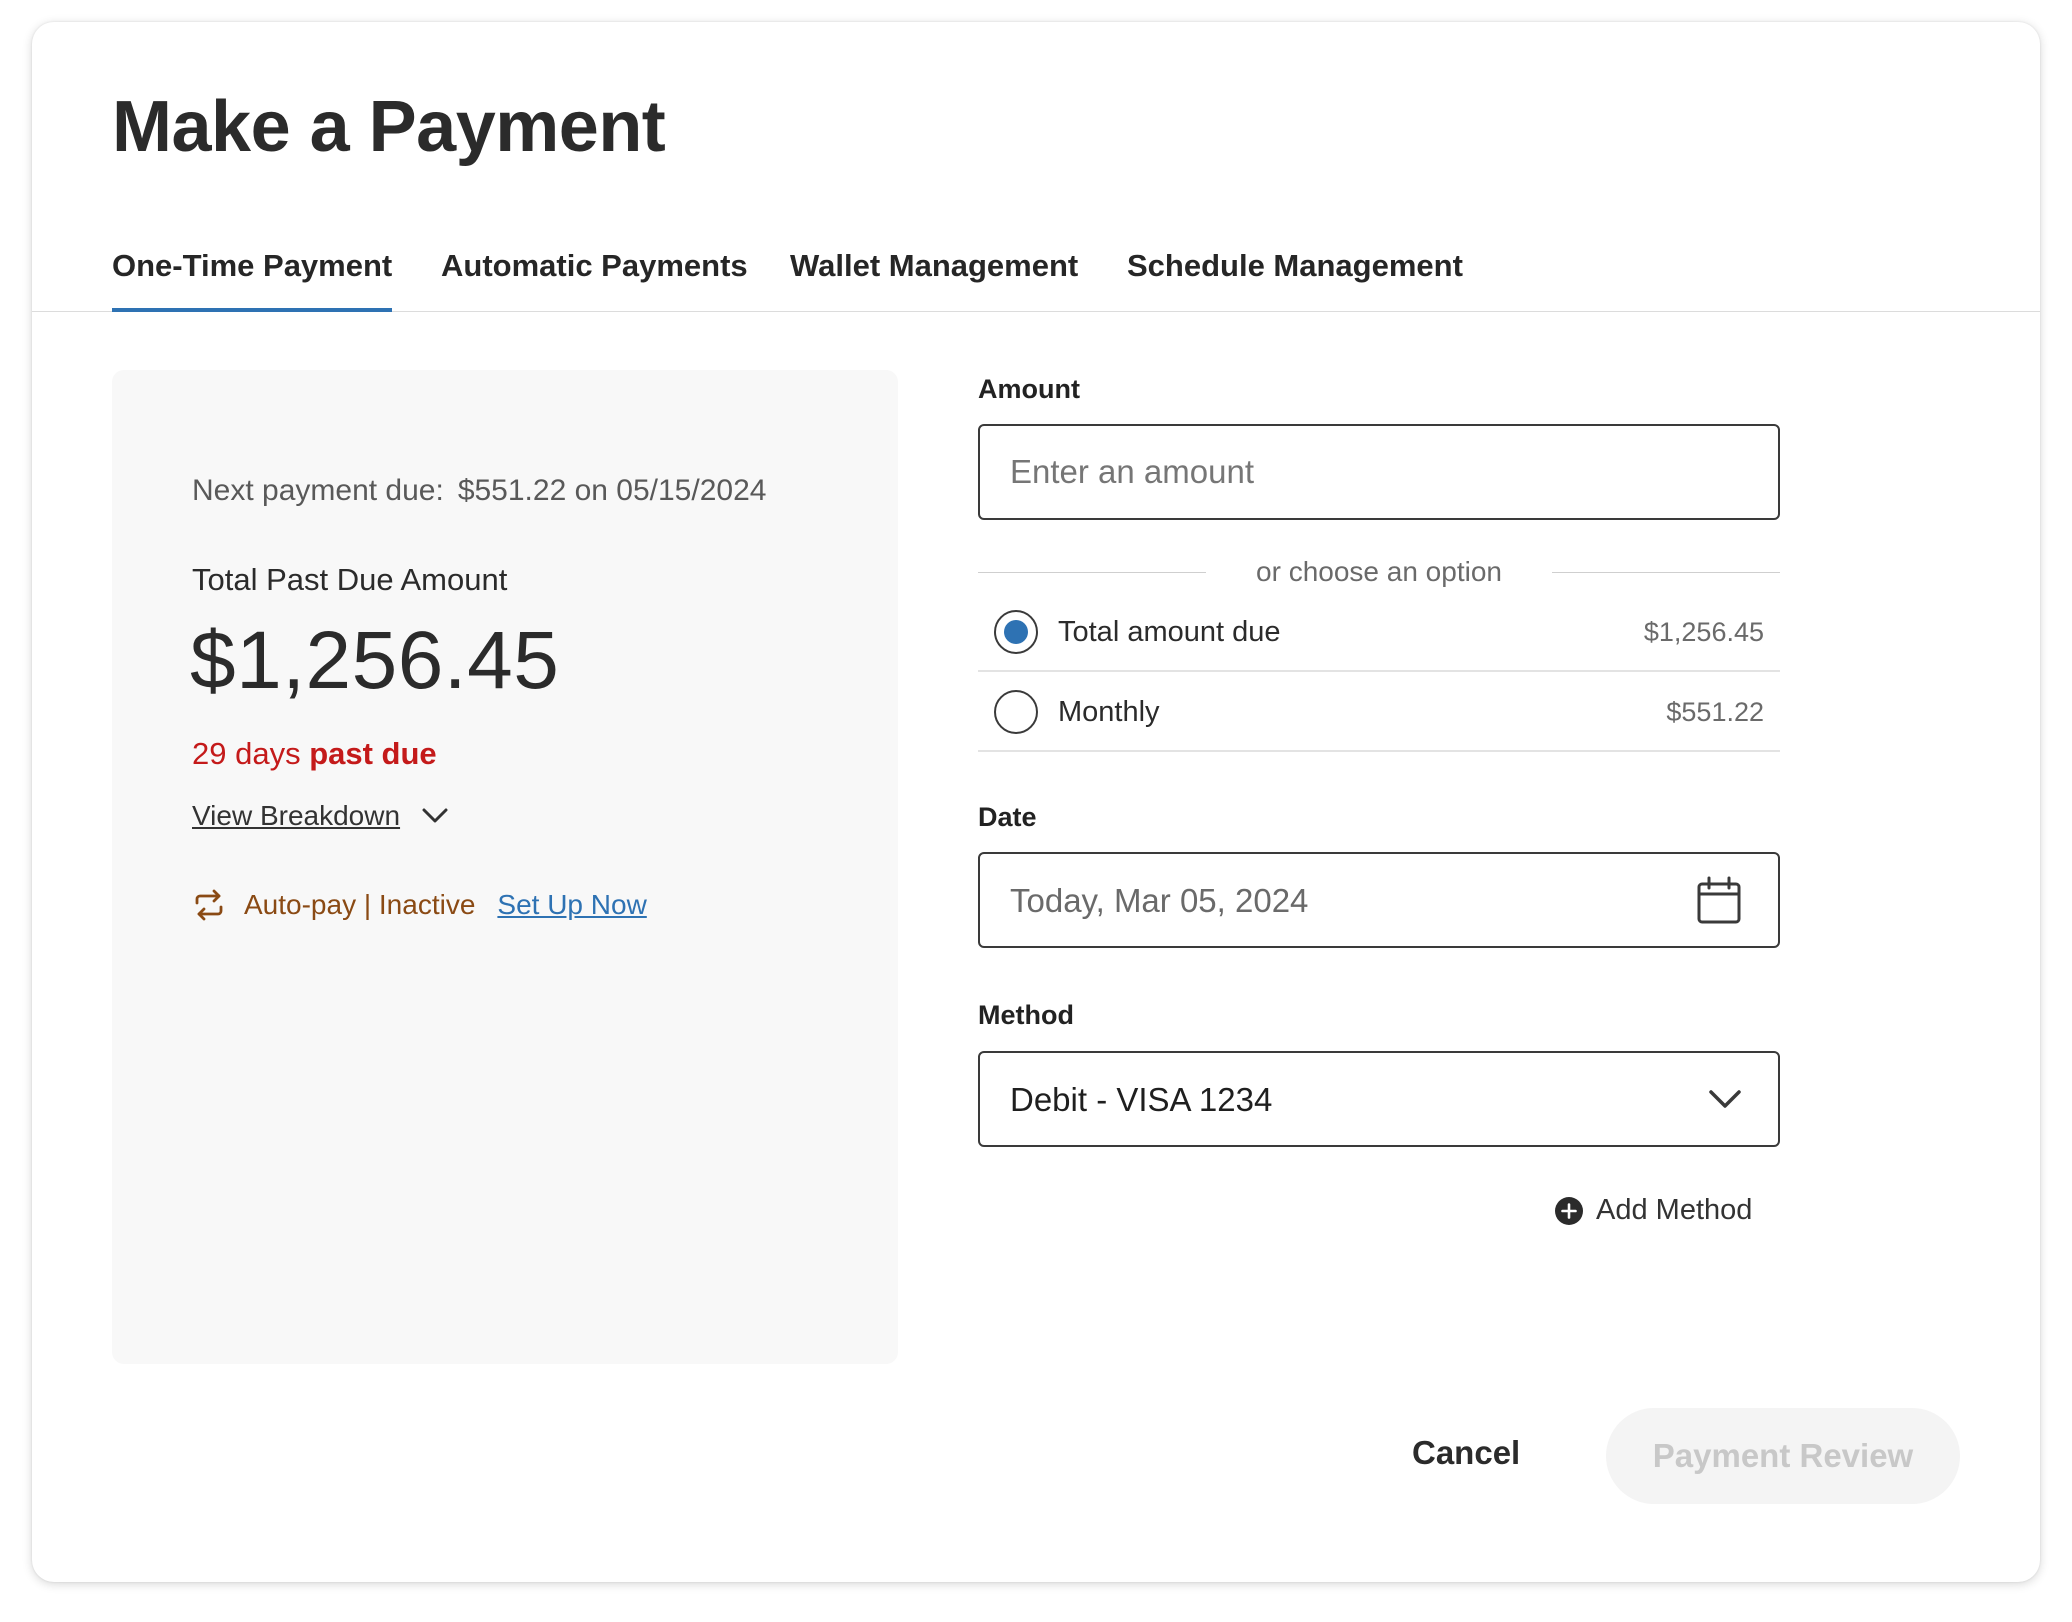 This screenshot has width=2072, height=1622. Describe the element at coordinates (1379, 900) in the screenshot. I see `date-picker: Today, Mar 05, 2024` at that location.